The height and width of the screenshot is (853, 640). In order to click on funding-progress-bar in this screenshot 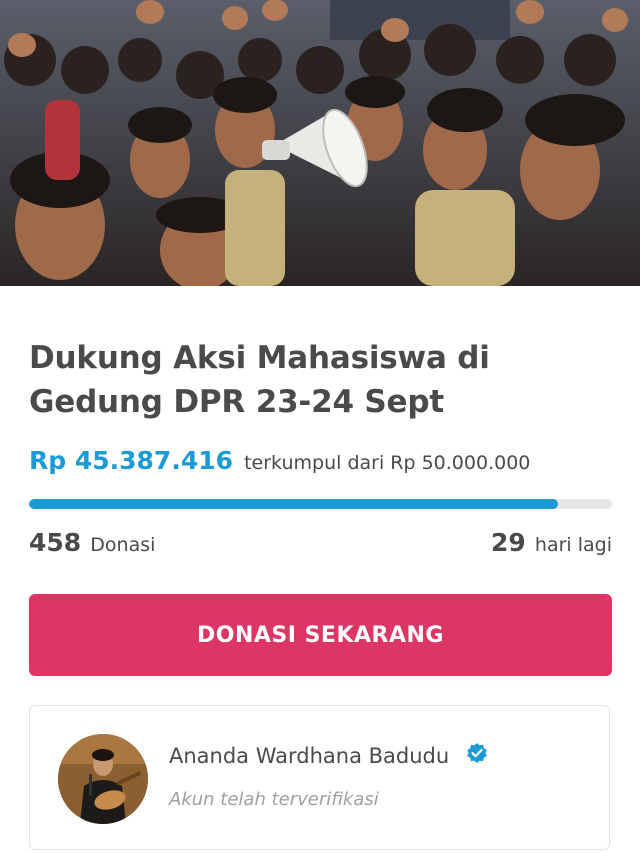, I will do `click(320, 504)`.